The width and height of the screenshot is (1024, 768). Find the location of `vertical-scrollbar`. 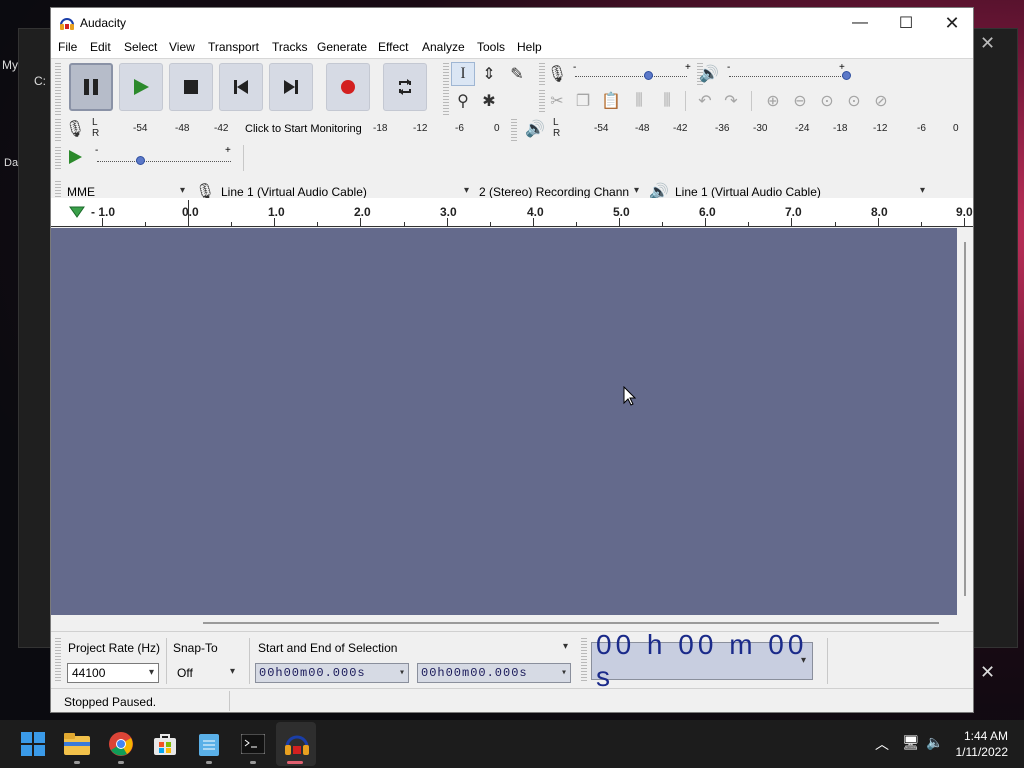

vertical-scrollbar is located at coordinates (965, 421).